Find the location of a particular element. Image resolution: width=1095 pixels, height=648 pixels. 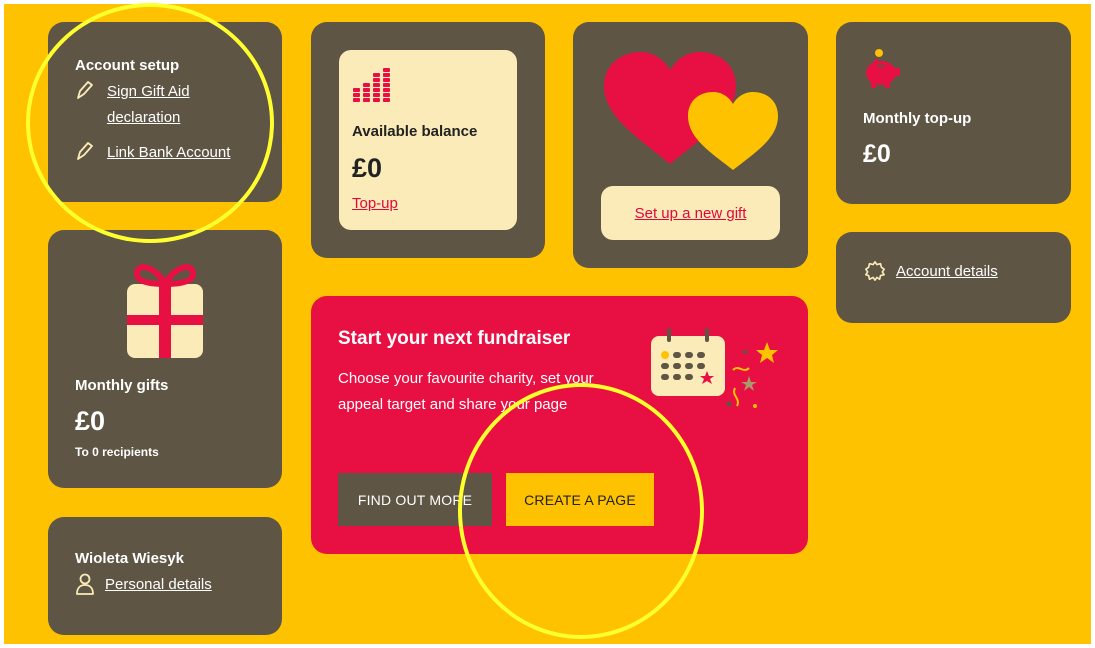

monthly-topup-card: Monthly top-up £0 is located at coordinates (953, 113).